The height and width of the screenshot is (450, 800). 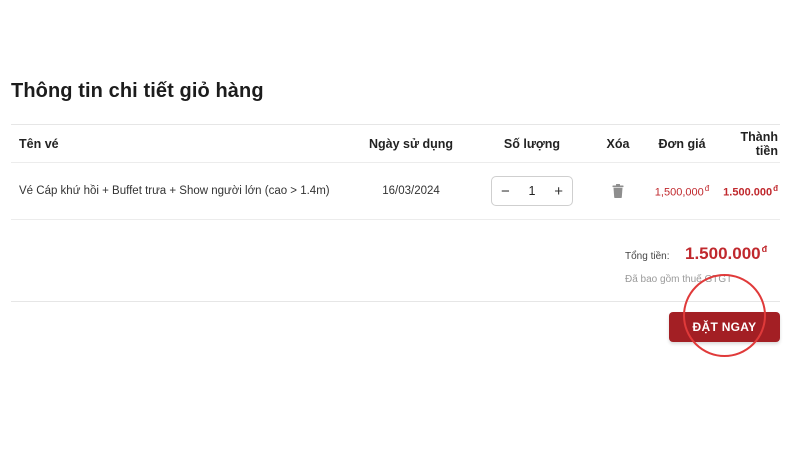 What do you see at coordinates (723, 253) in the screenshot?
I see `total-amount-value: 1.500.000` at bounding box center [723, 253].